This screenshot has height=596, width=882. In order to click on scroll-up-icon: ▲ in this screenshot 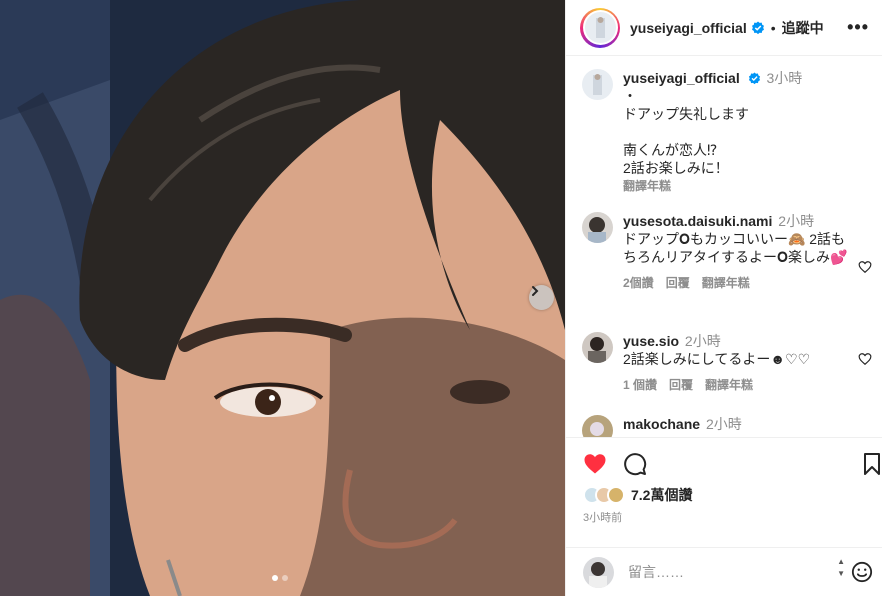, I will do `click(841, 562)`.